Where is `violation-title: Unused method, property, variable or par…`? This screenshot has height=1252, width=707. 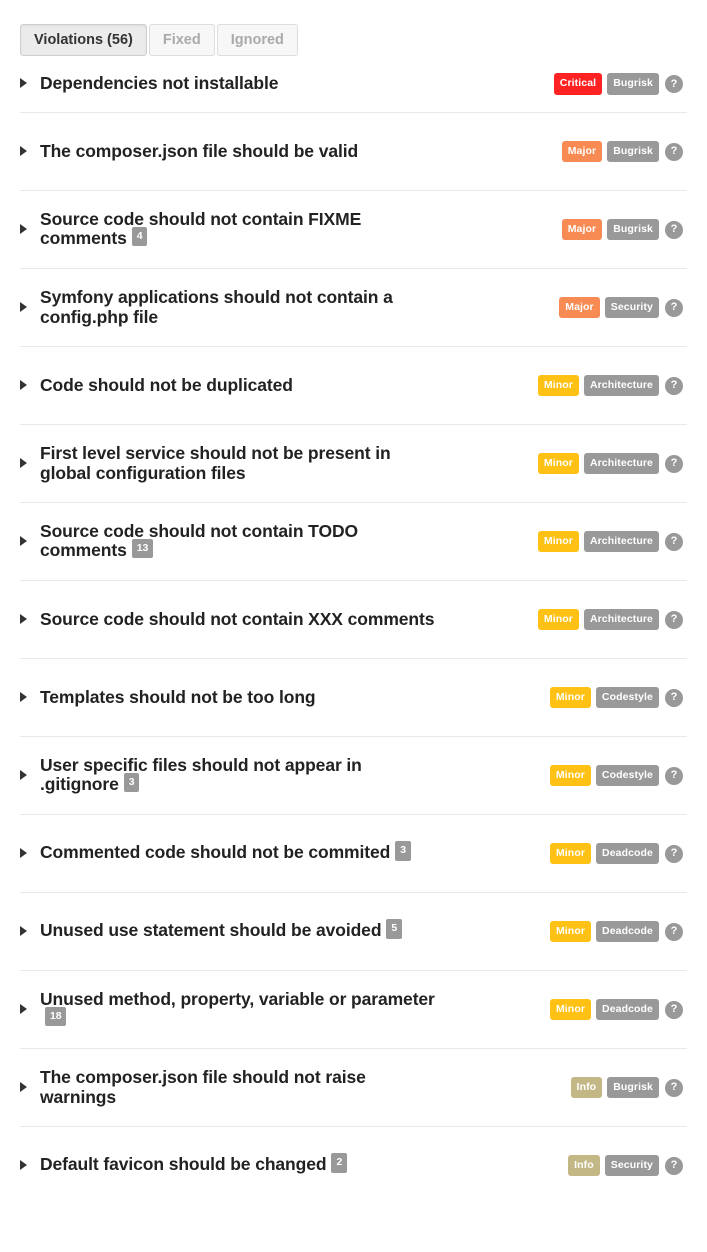
violation-title: Unused method, property, variable or par… is located at coordinates (237, 998).